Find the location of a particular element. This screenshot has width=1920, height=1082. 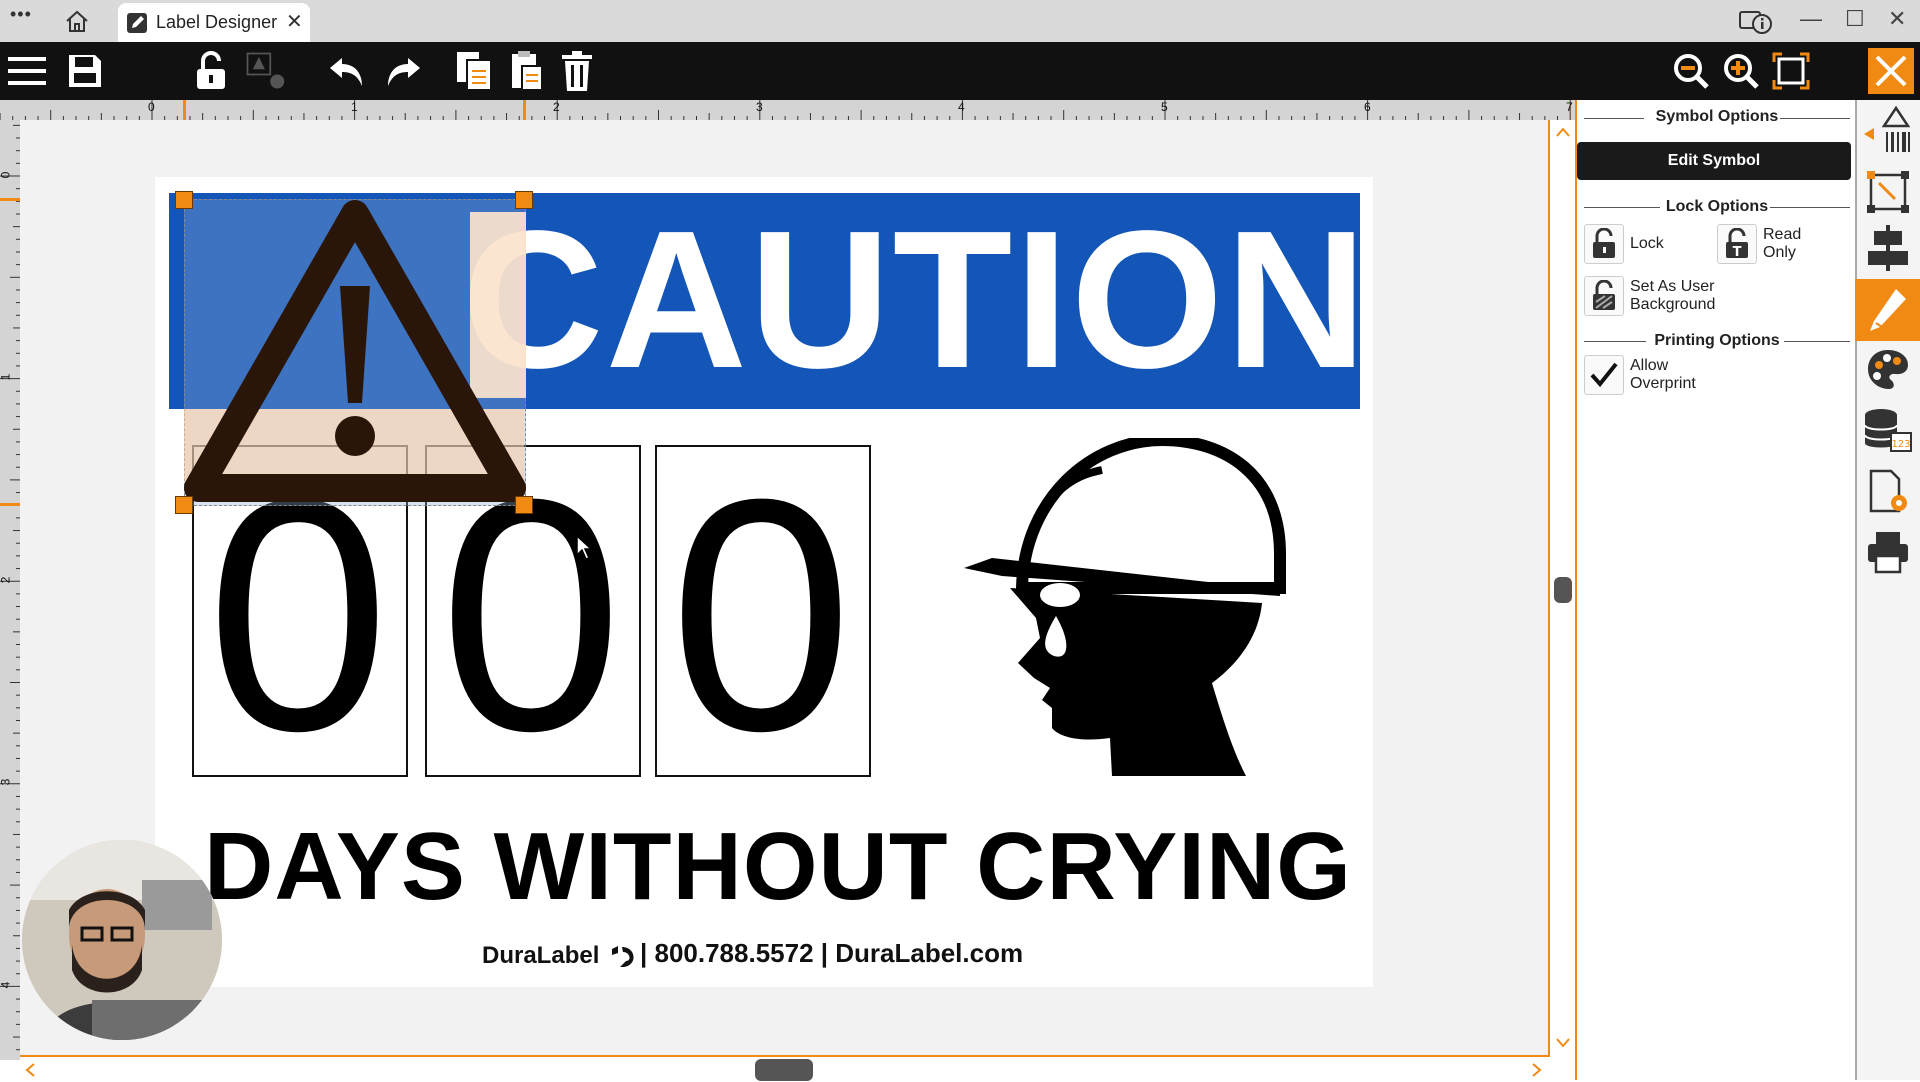

footer-contact: | 800.788.5572 | DuraLabel.com is located at coordinates (831, 953).